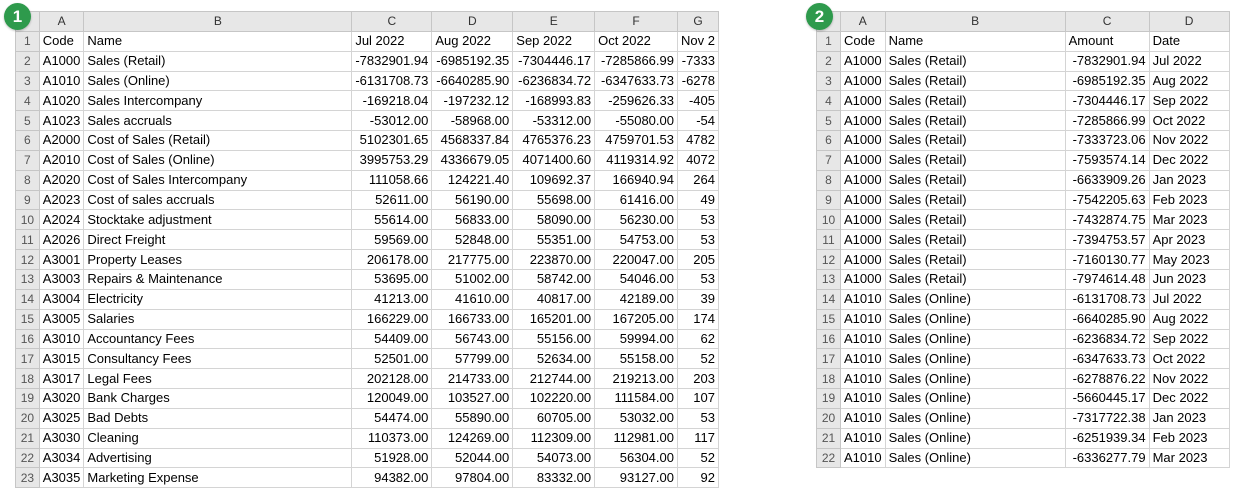  I want to click on cell: Sales accruals, so click(218, 121).